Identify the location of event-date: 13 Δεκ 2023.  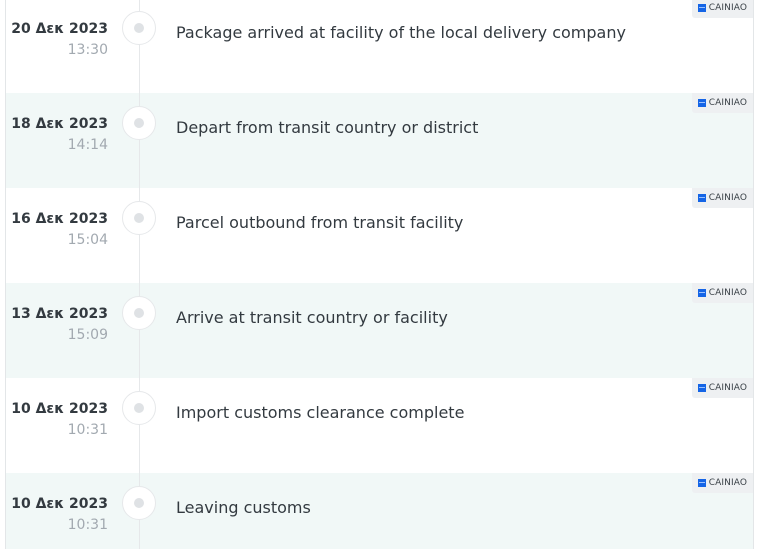
(59, 314).